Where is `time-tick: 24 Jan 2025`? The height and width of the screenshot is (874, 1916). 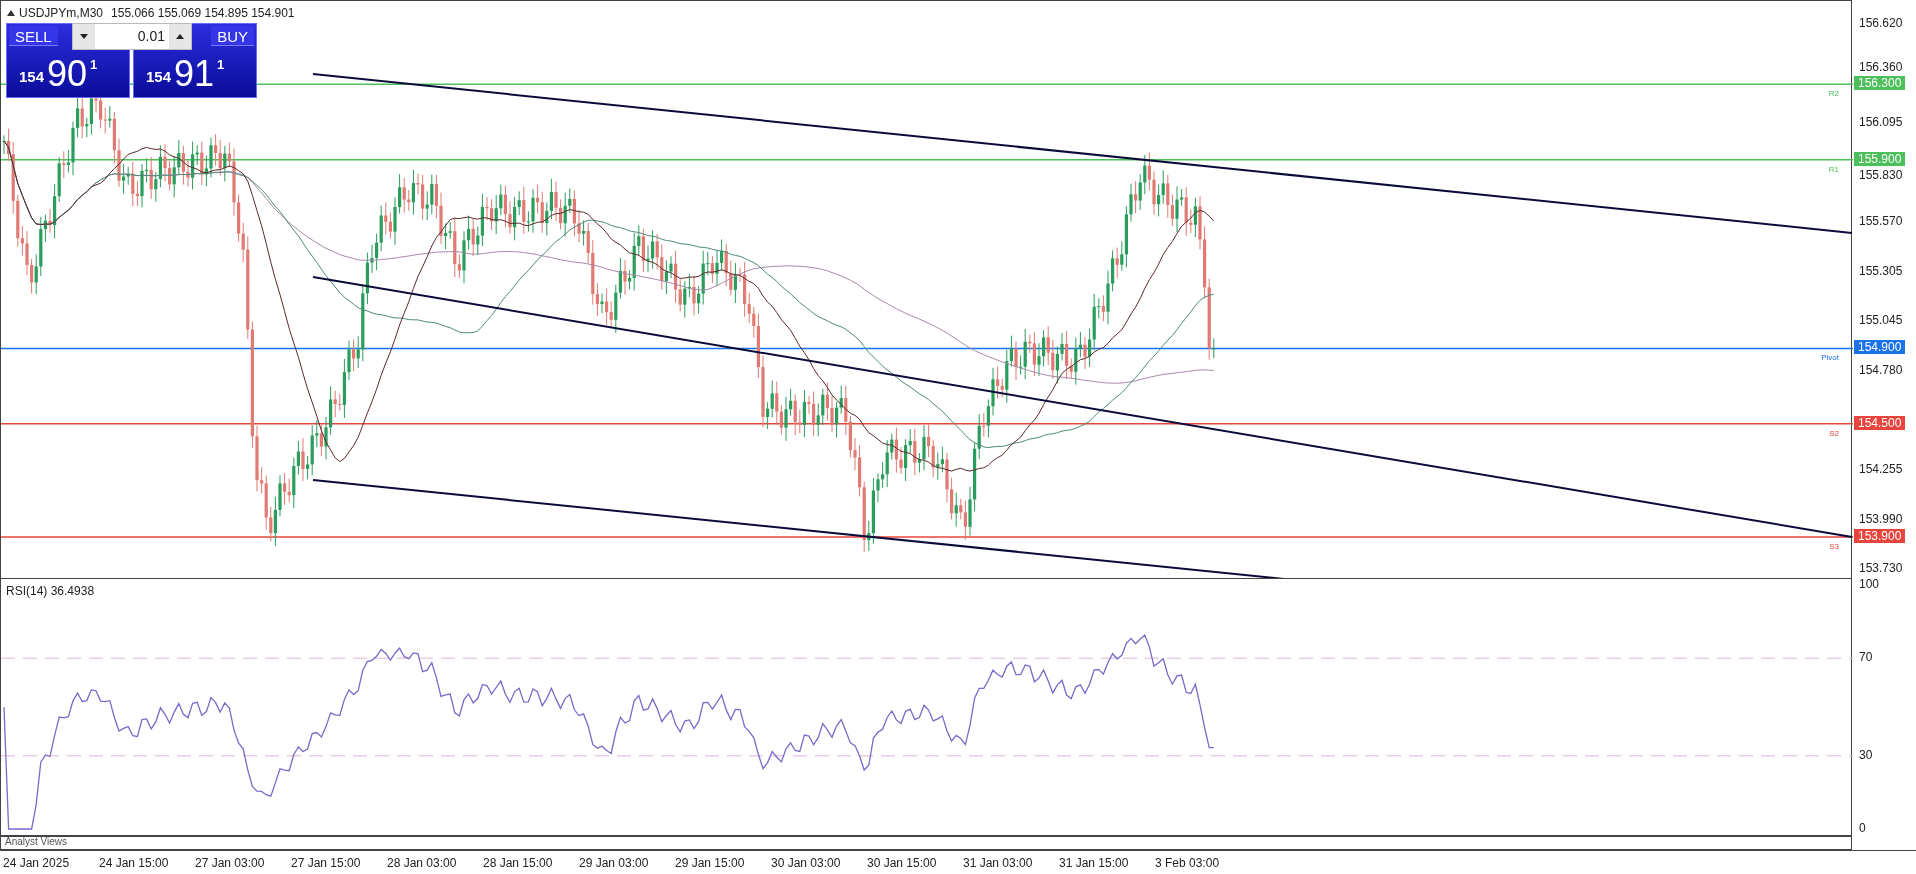
time-tick: 24 Jan 2025 is located at coordinates (37, 863).